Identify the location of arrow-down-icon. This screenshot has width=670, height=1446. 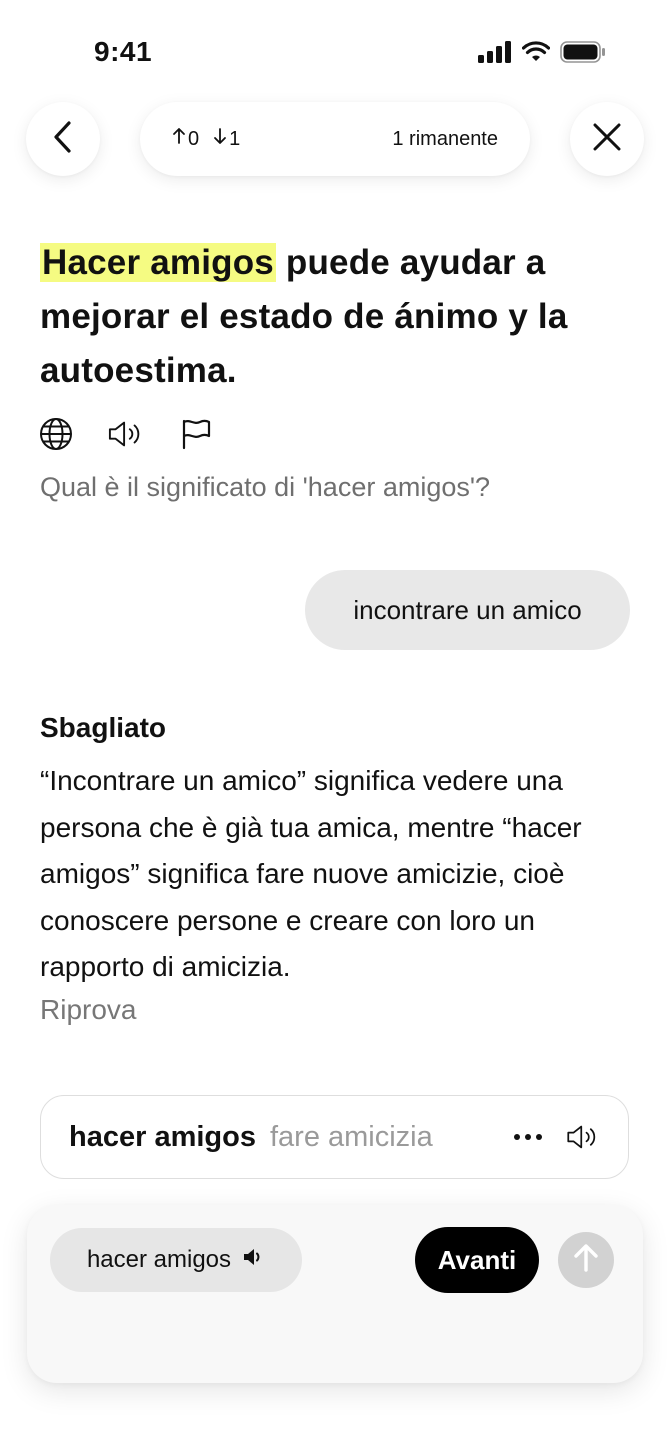
(220, 139).